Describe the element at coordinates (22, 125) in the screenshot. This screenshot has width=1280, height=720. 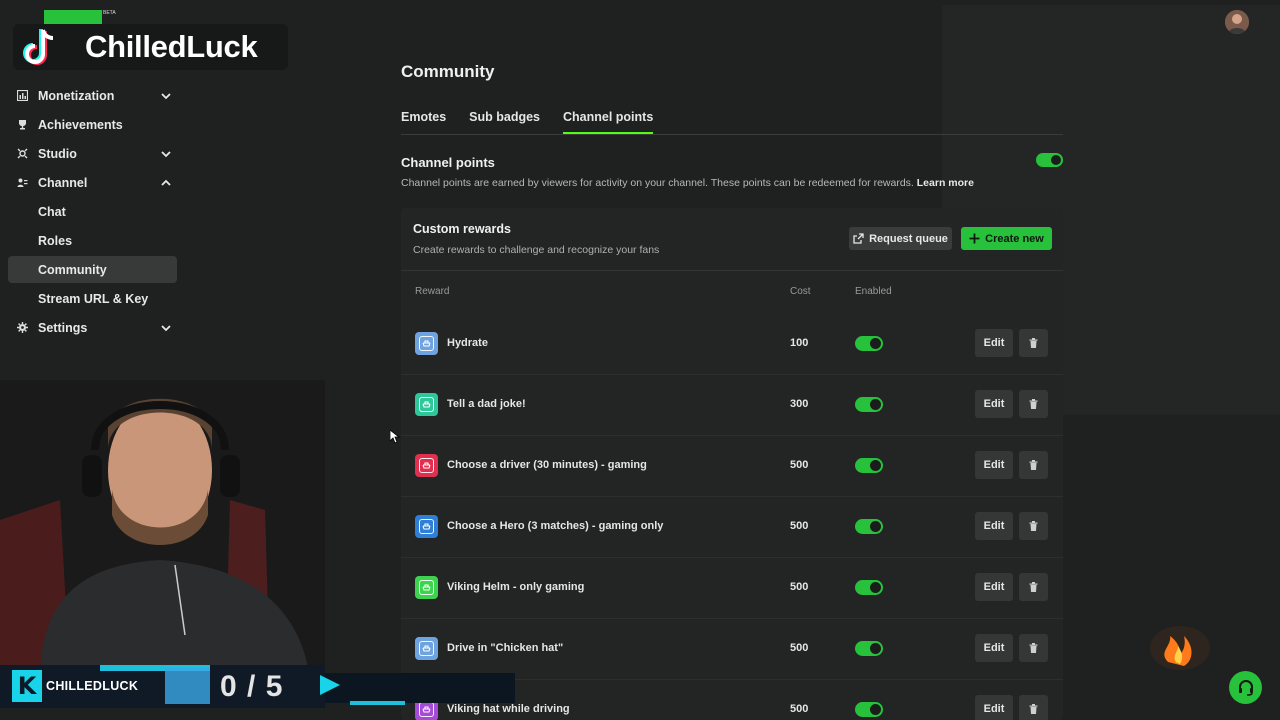
I see `trophy-icon` at that location.